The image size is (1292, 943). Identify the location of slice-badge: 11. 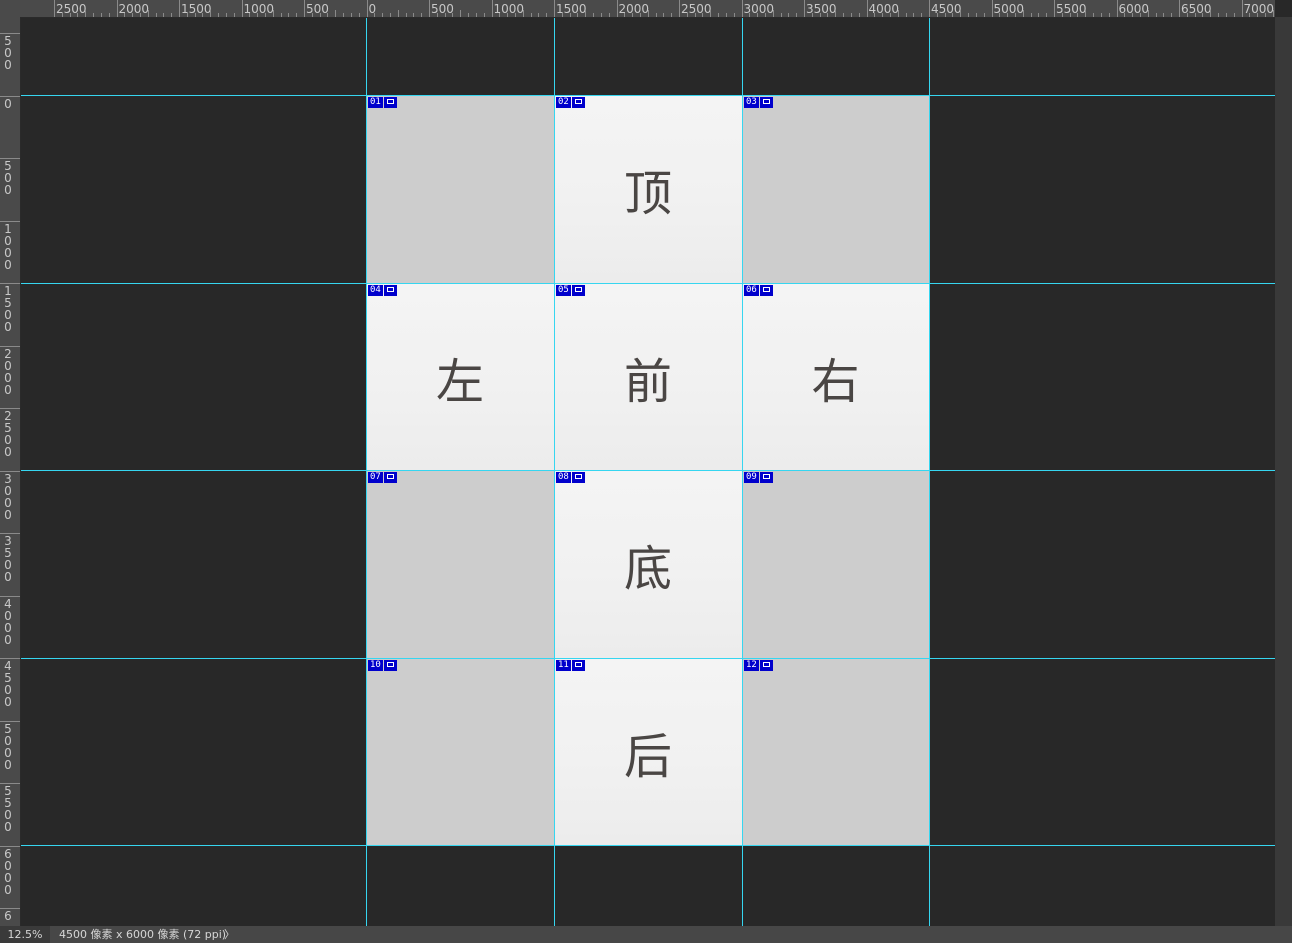
(570, 665).